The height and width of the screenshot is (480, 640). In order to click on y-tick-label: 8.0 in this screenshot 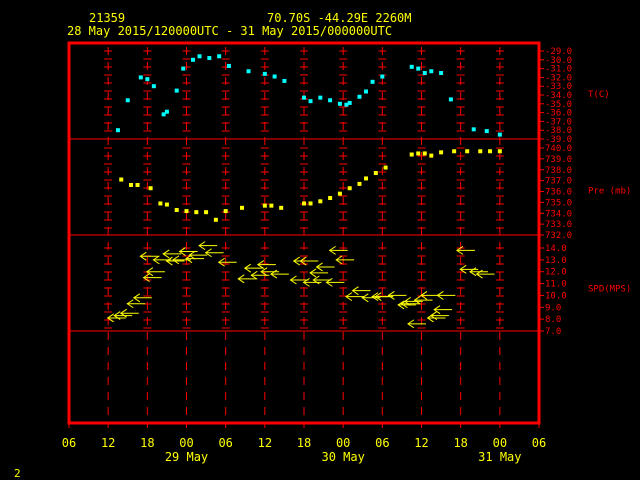, I will do `click(553, 320)`.